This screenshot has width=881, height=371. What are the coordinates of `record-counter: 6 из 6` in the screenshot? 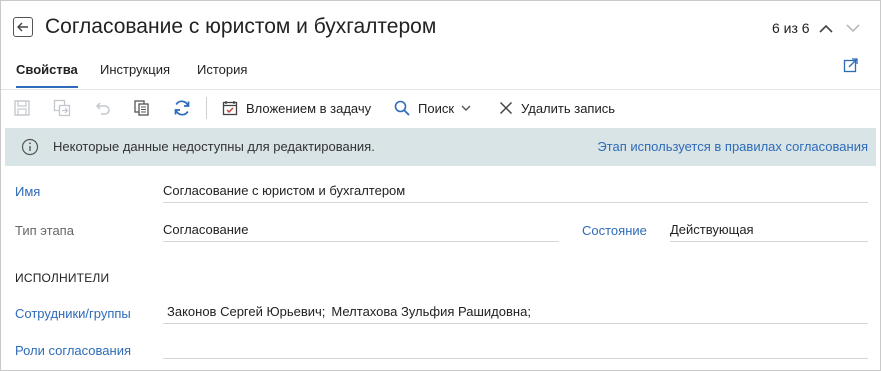 It's located at (791, 28).